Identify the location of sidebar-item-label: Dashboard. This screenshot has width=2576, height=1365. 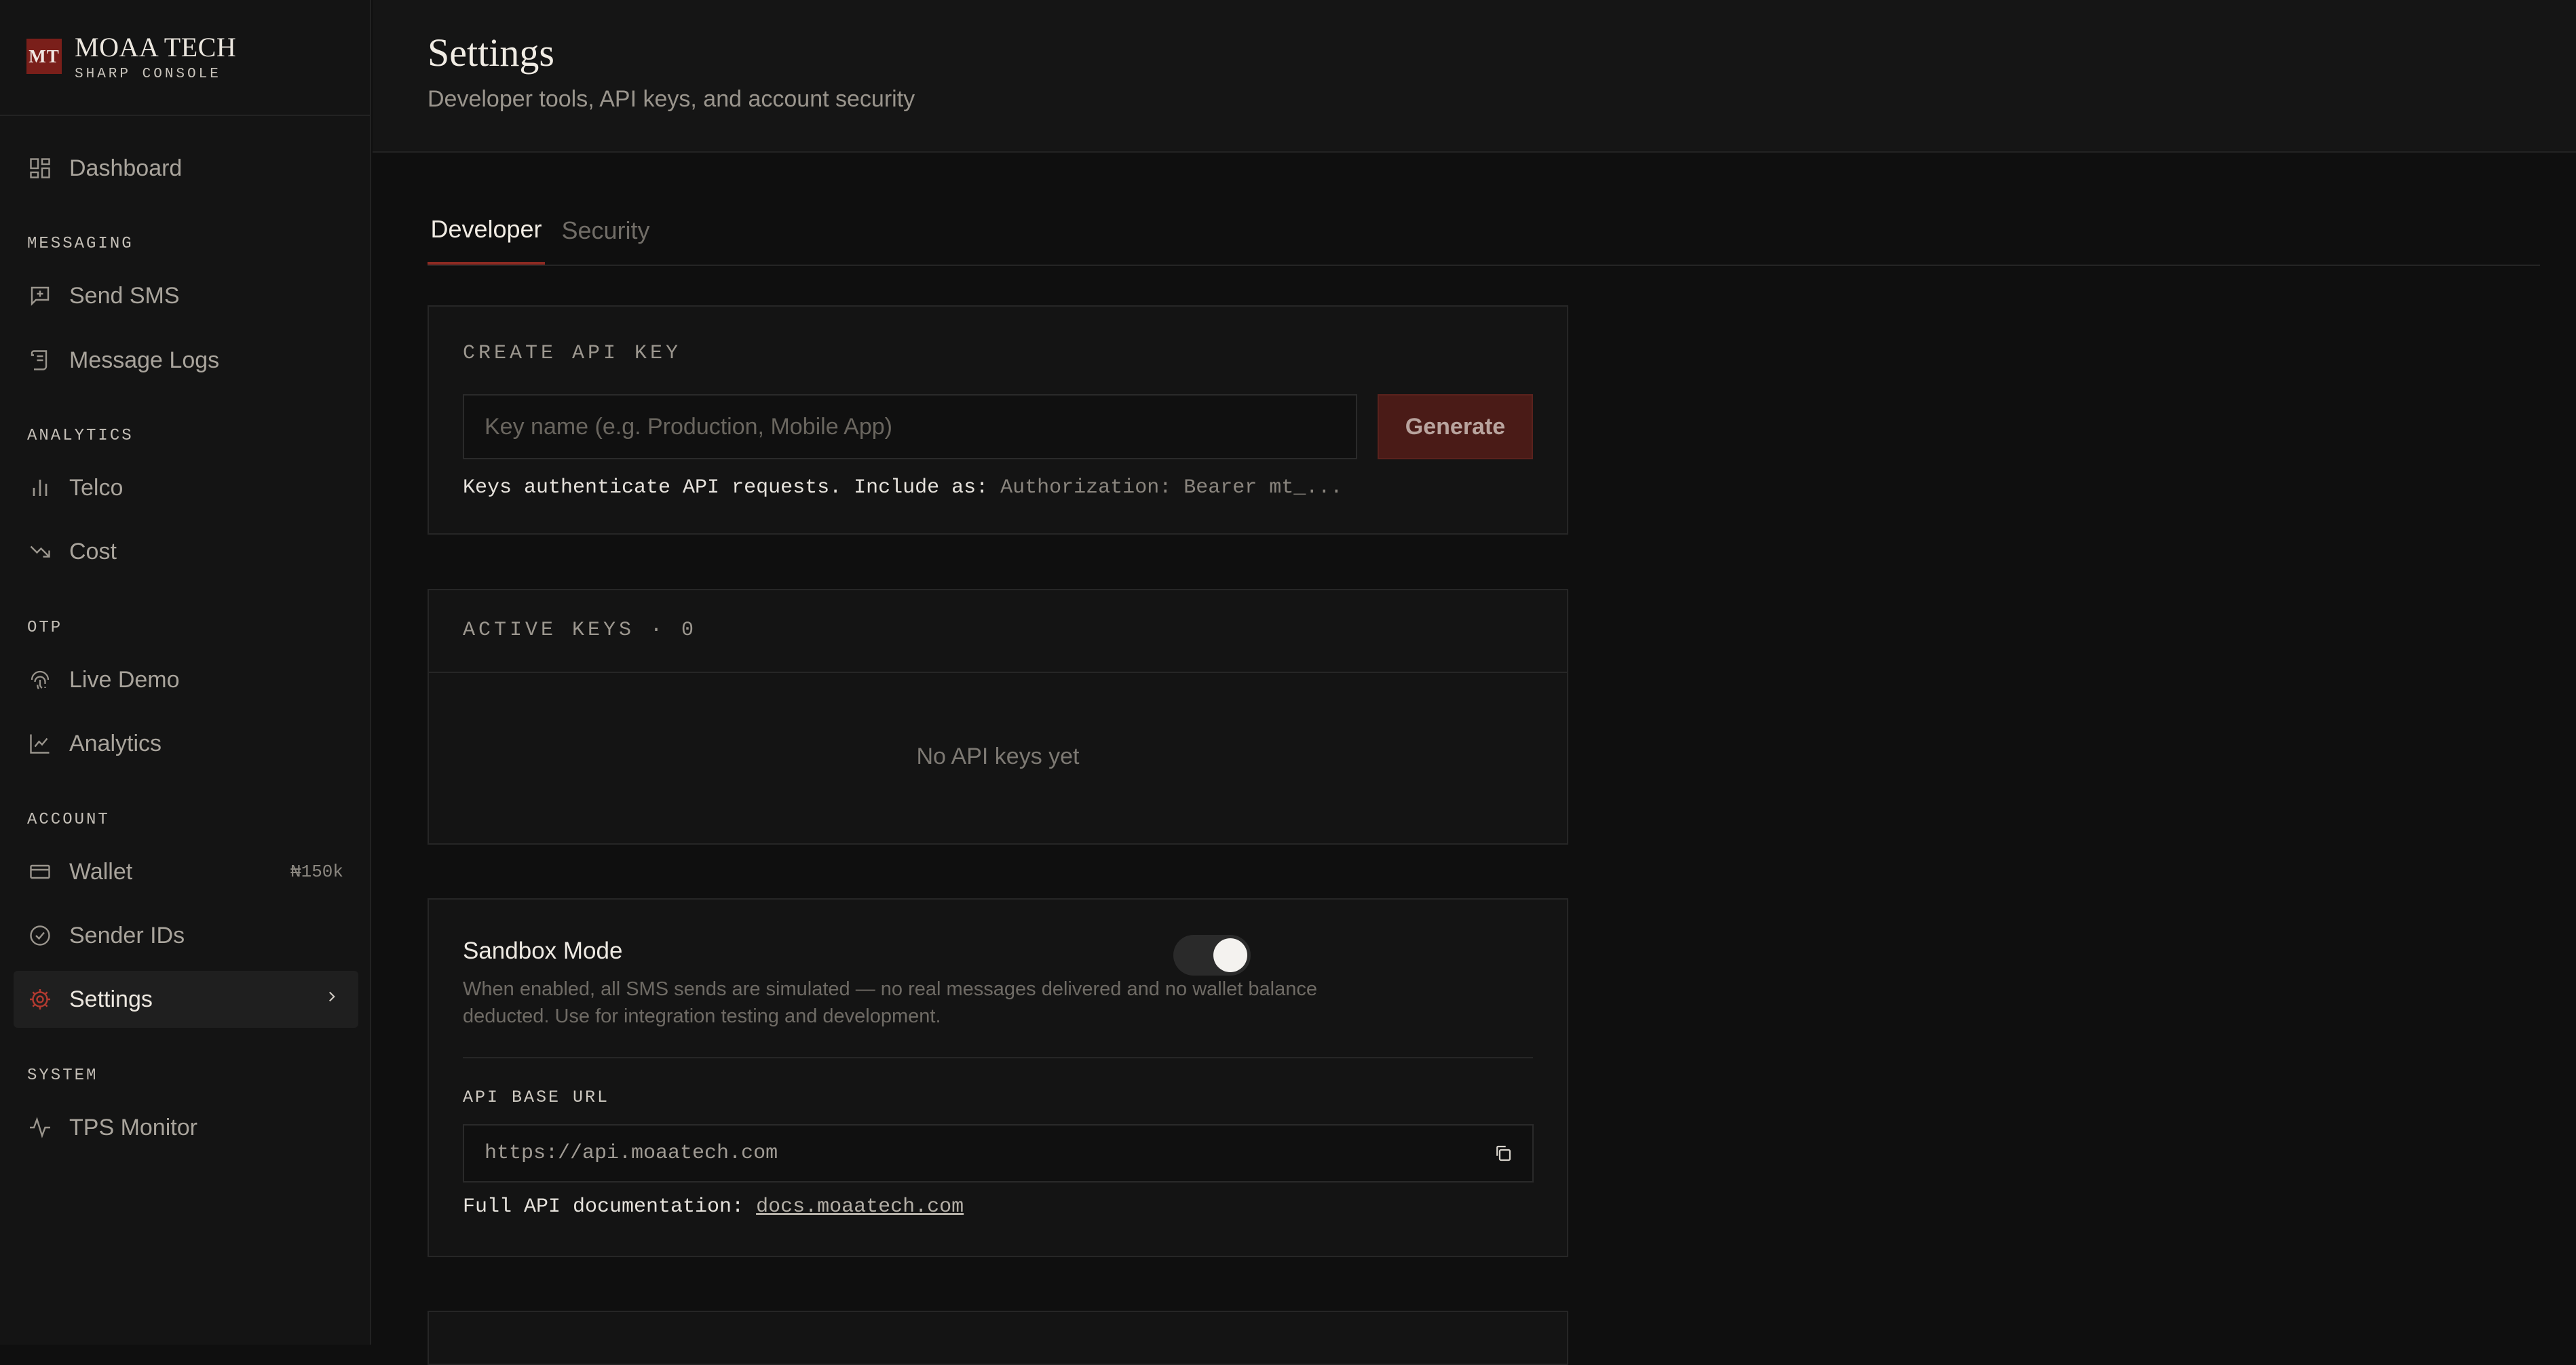
(126, 168).